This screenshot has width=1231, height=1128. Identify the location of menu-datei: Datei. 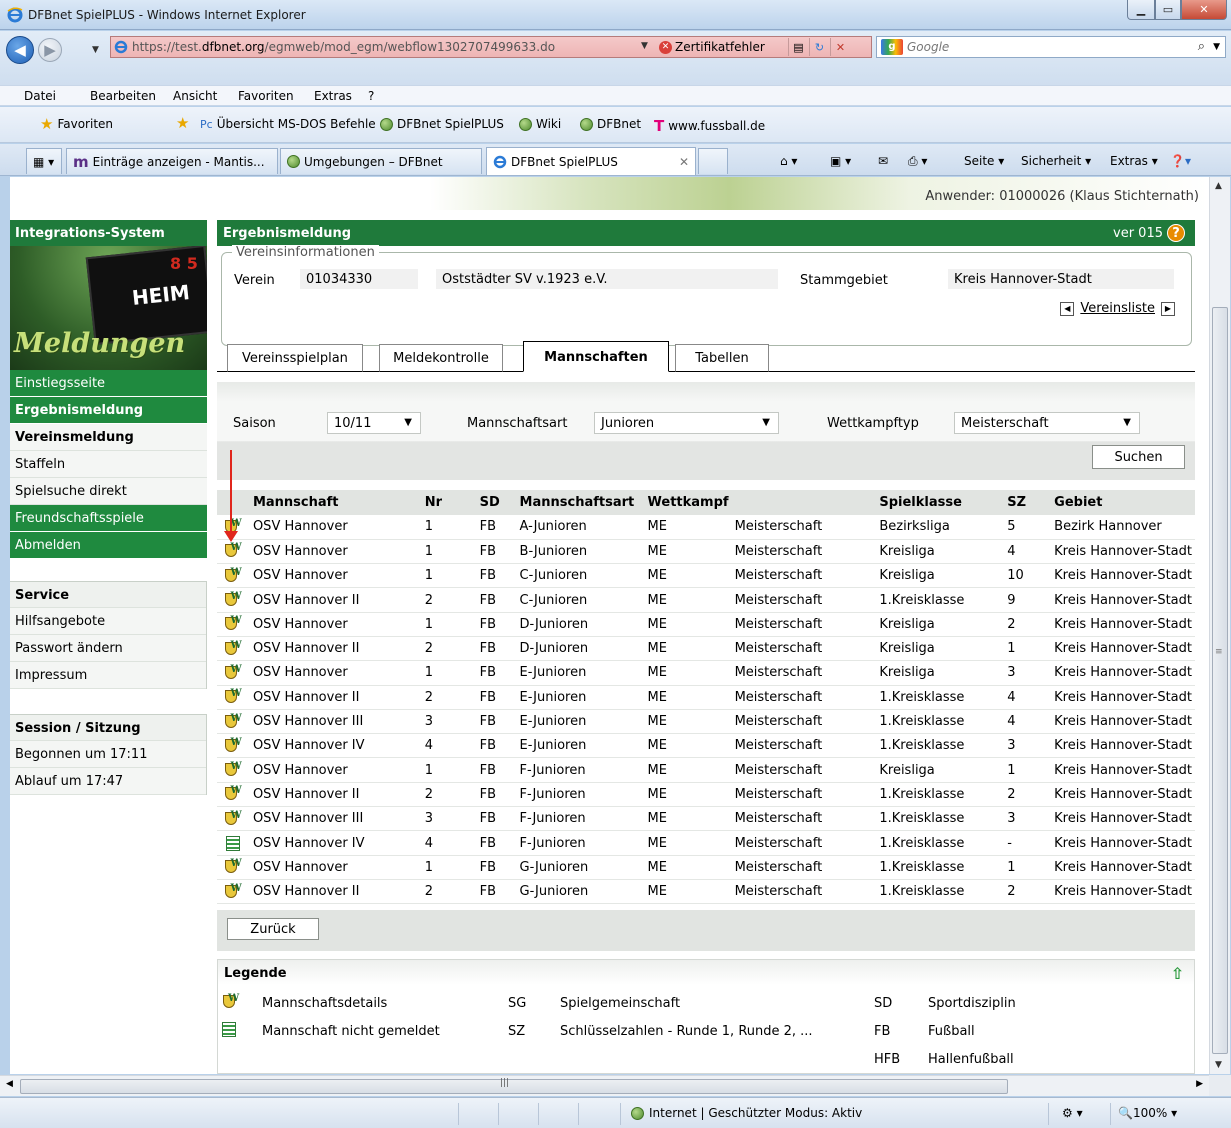
(40, 96).